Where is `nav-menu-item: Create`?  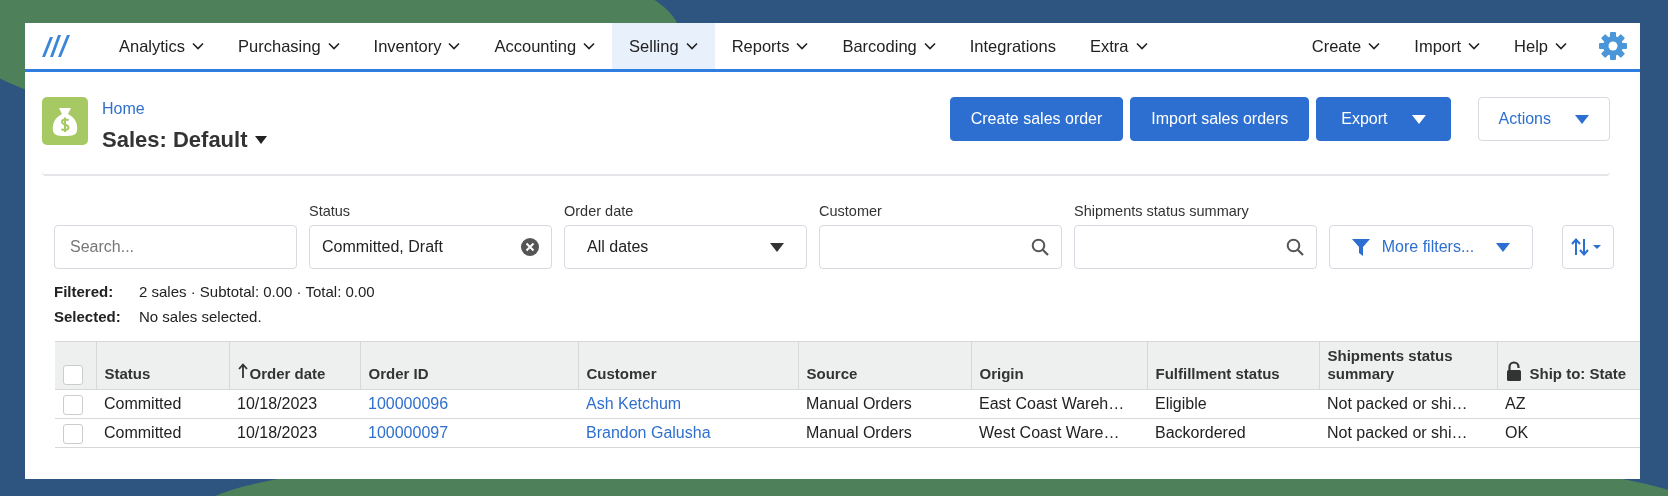
nav-menu-item: Create is located at coordinates (1346, 46).